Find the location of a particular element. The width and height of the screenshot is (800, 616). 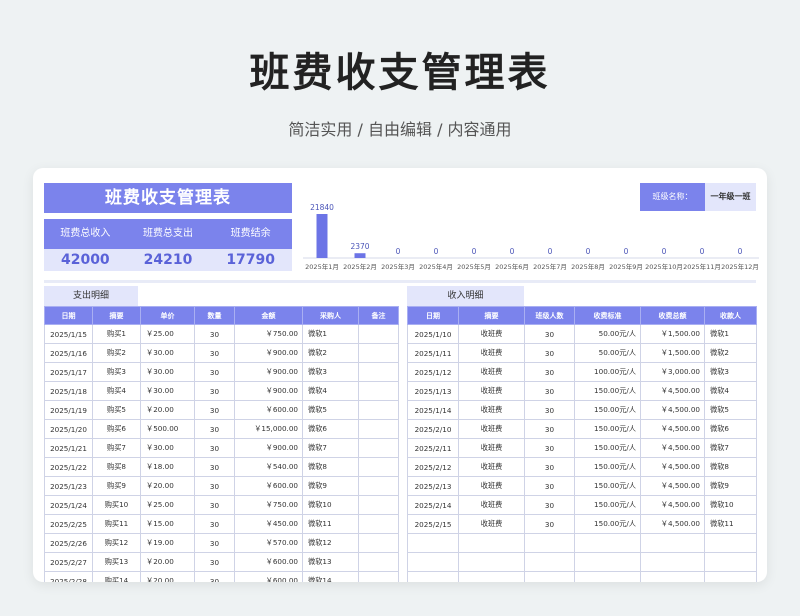

income-cell: 微软11 is located at coordinates (730, 524).